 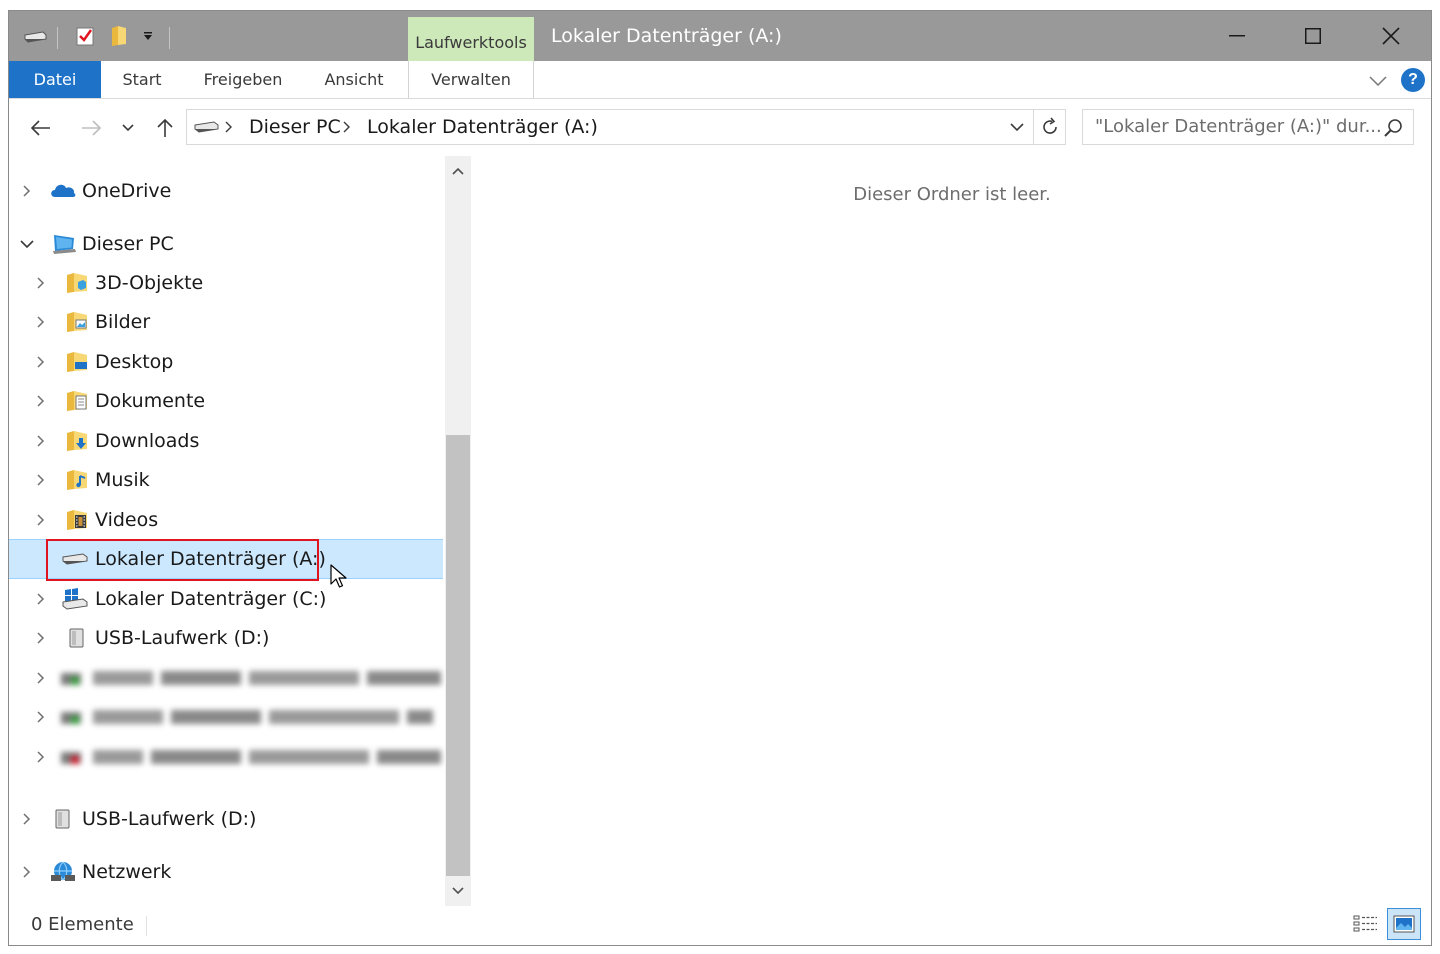 What do you see at coordinates (82, 924) in the screenshot?
I see `item-count: 0 Elemente` at bounding box center [82, 924].